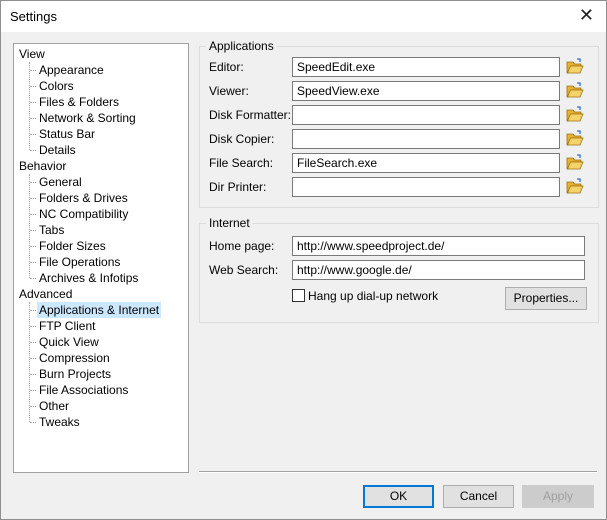 This screenshot has height=520, width=607. Describe the element at coordinates (398, 496) in the screenshot. I see `ok-button: OK` at that location.